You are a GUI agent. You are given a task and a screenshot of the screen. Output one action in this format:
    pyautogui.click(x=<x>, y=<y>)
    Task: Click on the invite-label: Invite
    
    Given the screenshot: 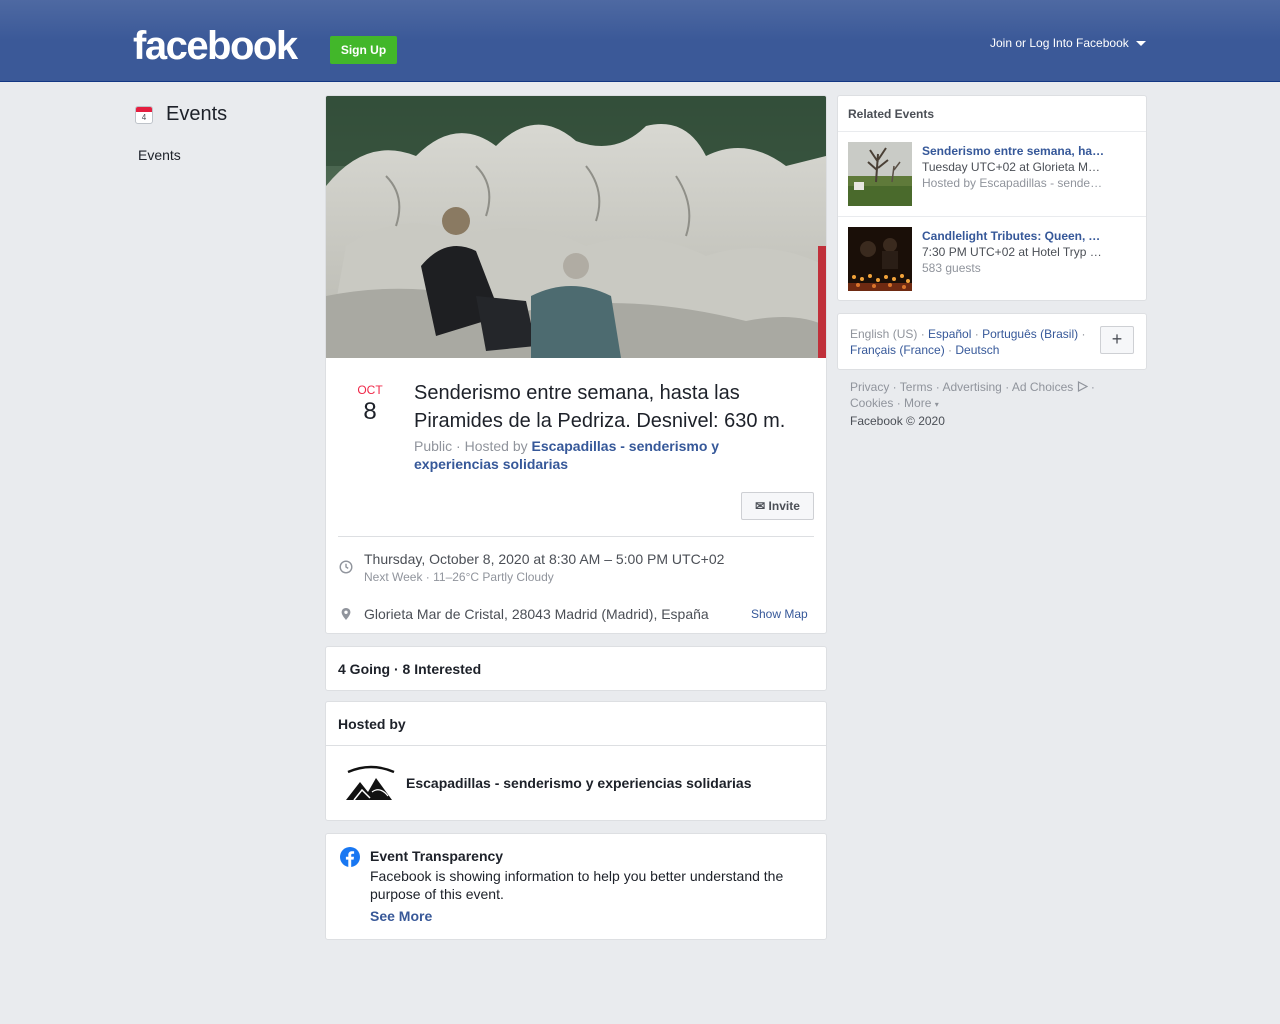 What is the action you would take?
    pyautogui.click(x=784, y=506)
    